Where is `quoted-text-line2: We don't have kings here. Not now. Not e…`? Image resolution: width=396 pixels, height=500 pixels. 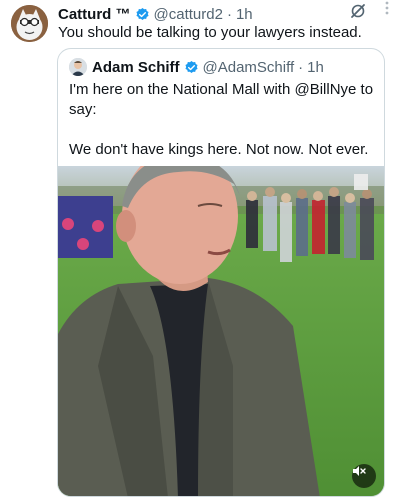 quoted-text-line2: We don't have kings here. Not now. Not e… is located at coordinates (219, 149).